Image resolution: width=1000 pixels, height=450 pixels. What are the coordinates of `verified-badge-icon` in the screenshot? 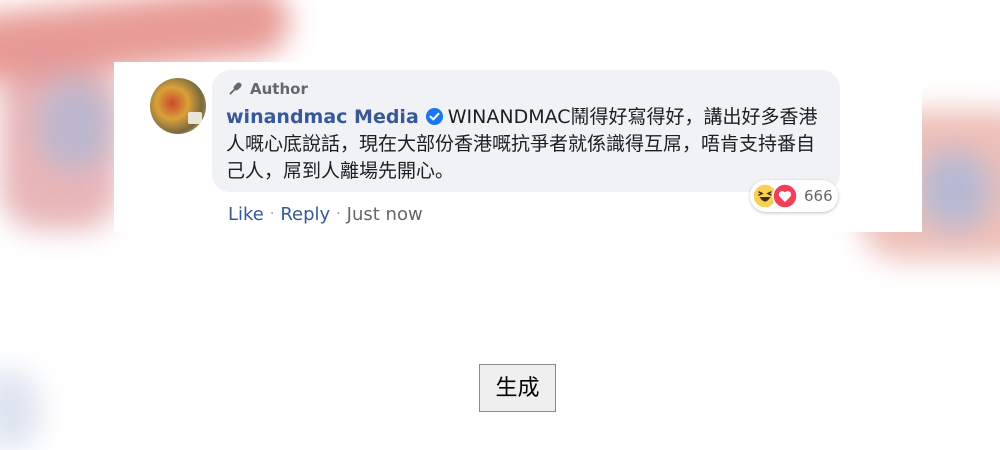 It's located at (434, 116).